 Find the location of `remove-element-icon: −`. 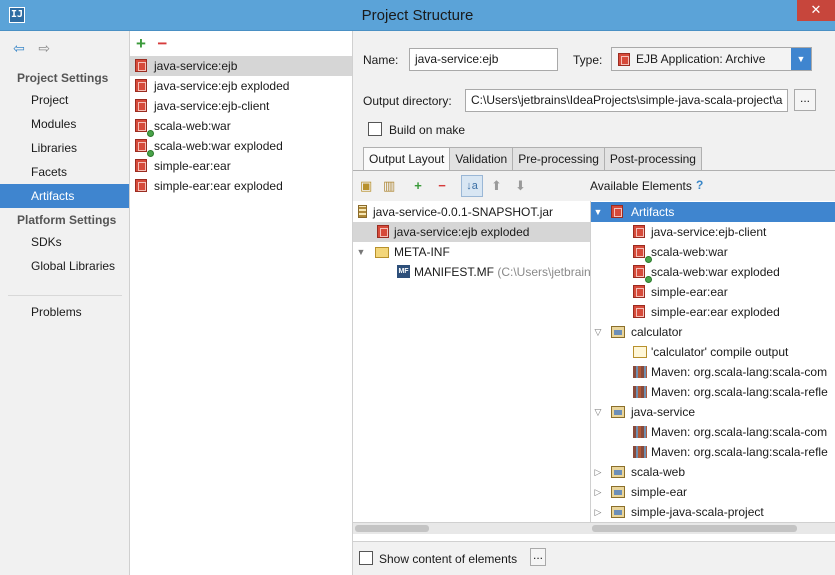

remove-element-icon: − is located at coordinates (442, 186).